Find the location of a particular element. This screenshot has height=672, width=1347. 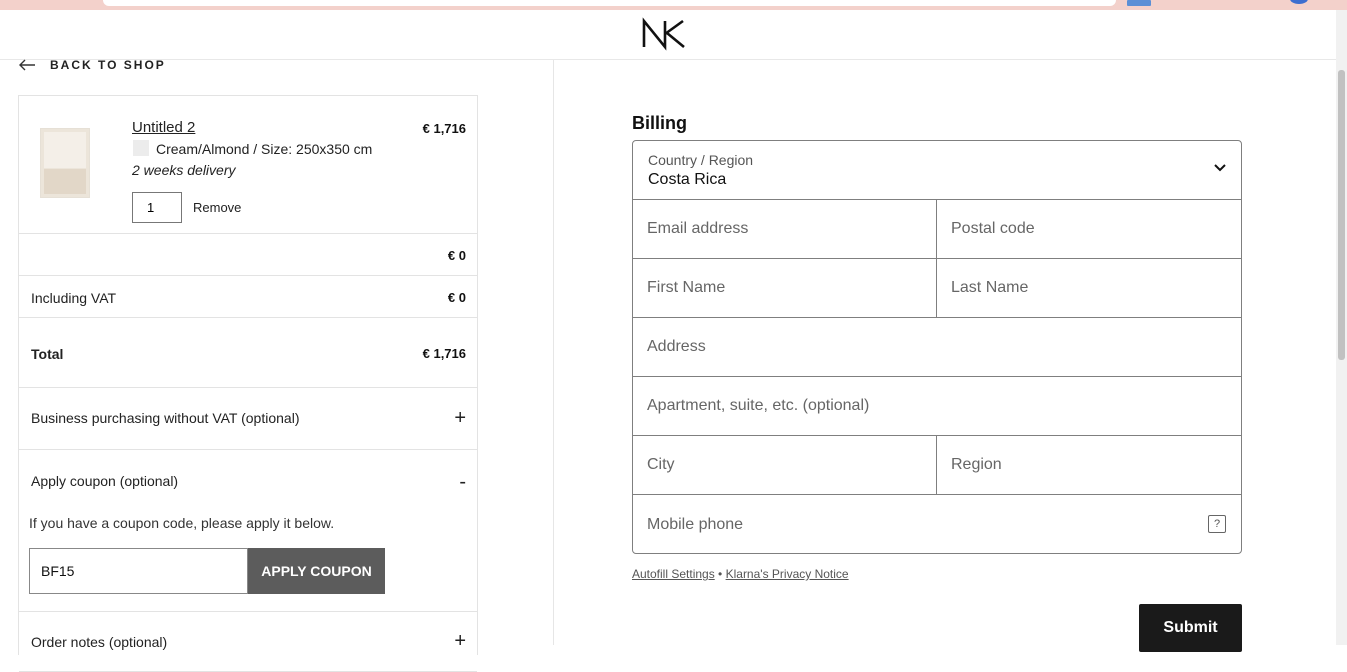

product-variant: Cream/Almond / Size: 250x350 cm is located at coordinates (264, 149).